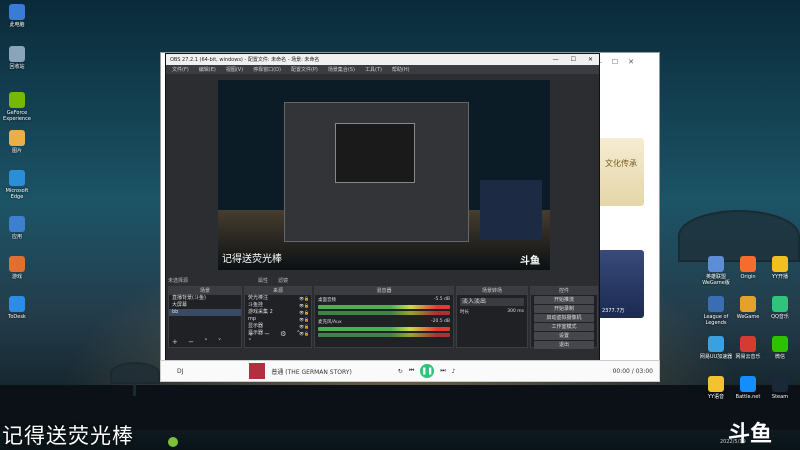 This screenshot has width=800, height=450. I want to click on scene-item: 直播背景(斗鱼), so click(205, 298).